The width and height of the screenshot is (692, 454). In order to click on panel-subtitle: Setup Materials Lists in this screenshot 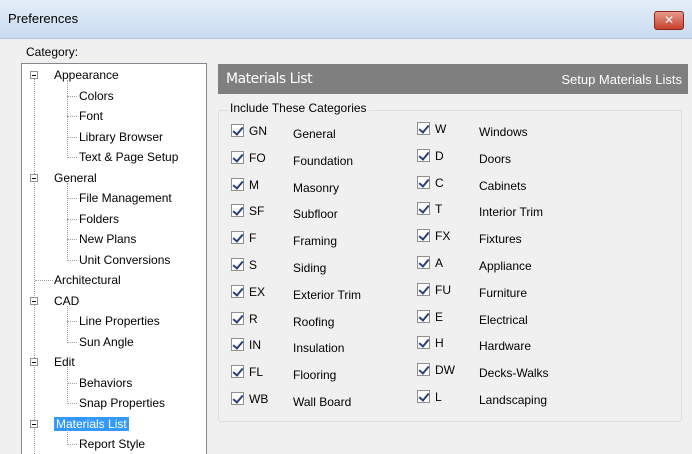, I will do `click(621, 79)`.